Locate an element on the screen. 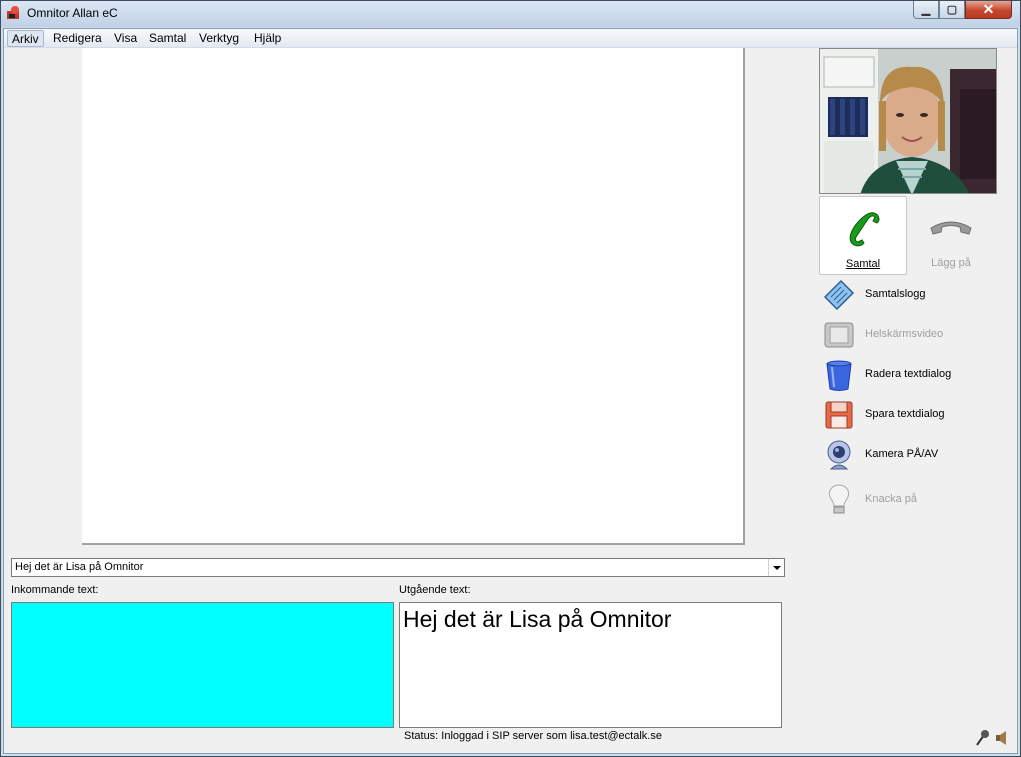 This screenshot has width=1021, height=757. chevron-down-icon is located at coordinates (776, 567).